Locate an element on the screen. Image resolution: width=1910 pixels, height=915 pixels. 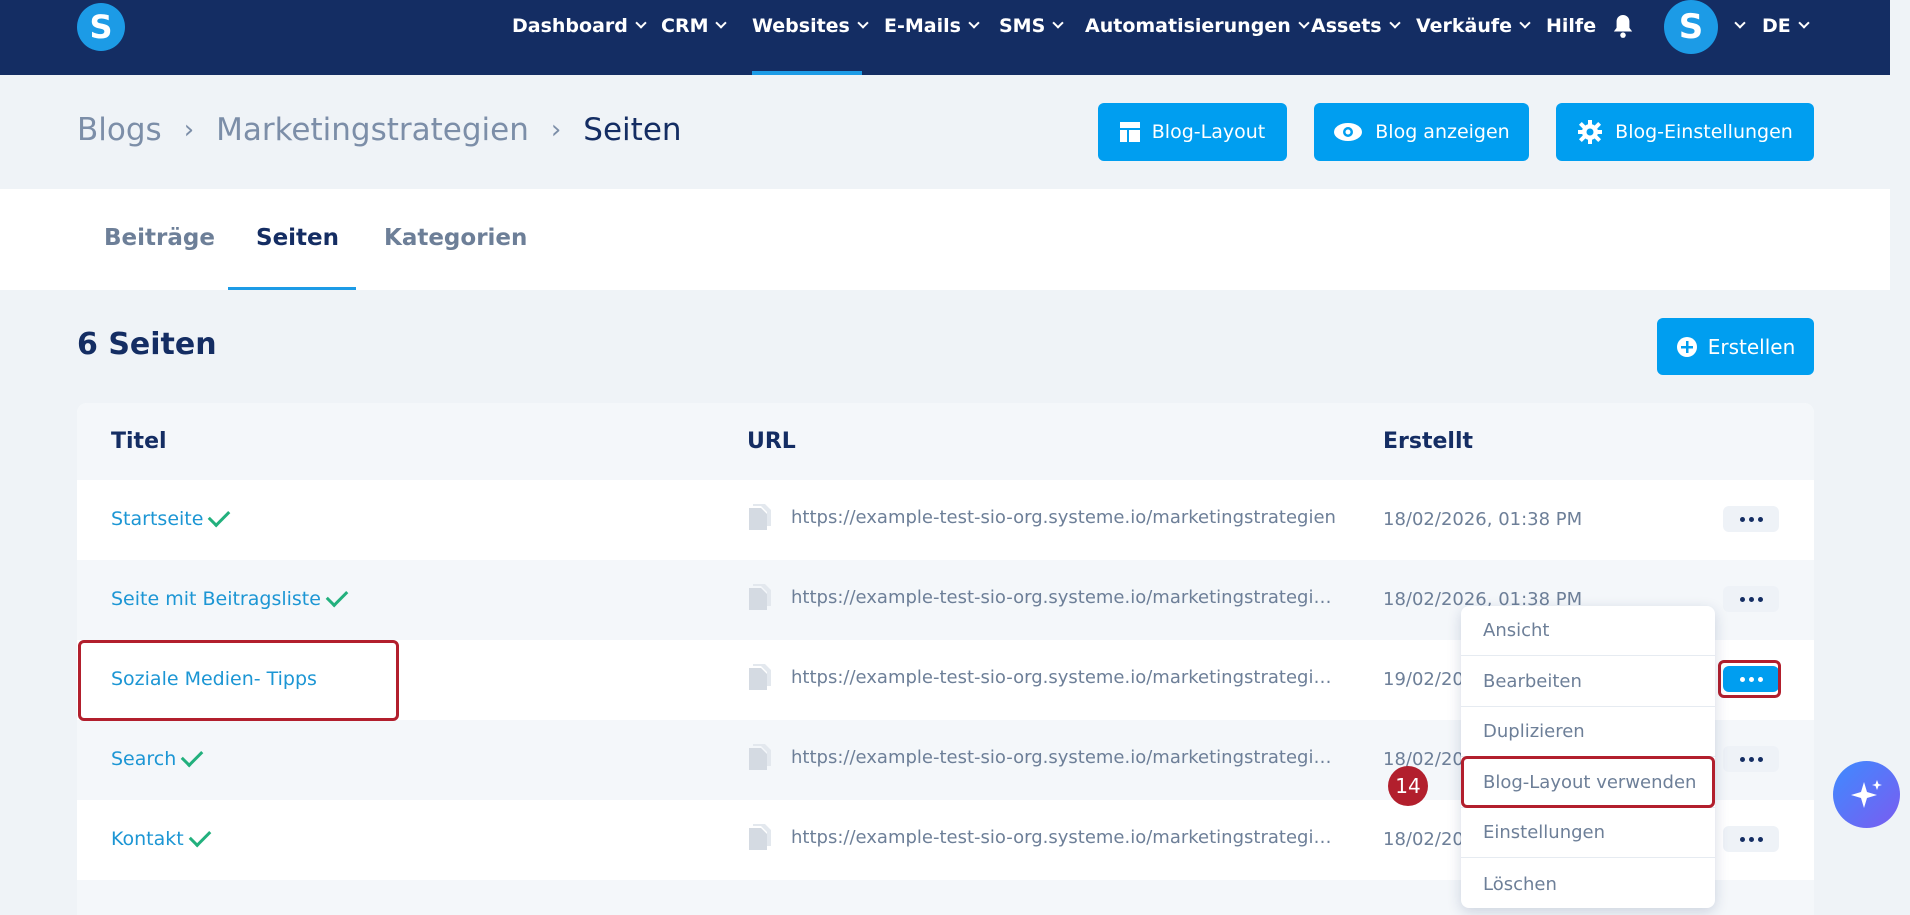
blog-layout-label: Blog-Layout is located at coordinates (1208, 132).